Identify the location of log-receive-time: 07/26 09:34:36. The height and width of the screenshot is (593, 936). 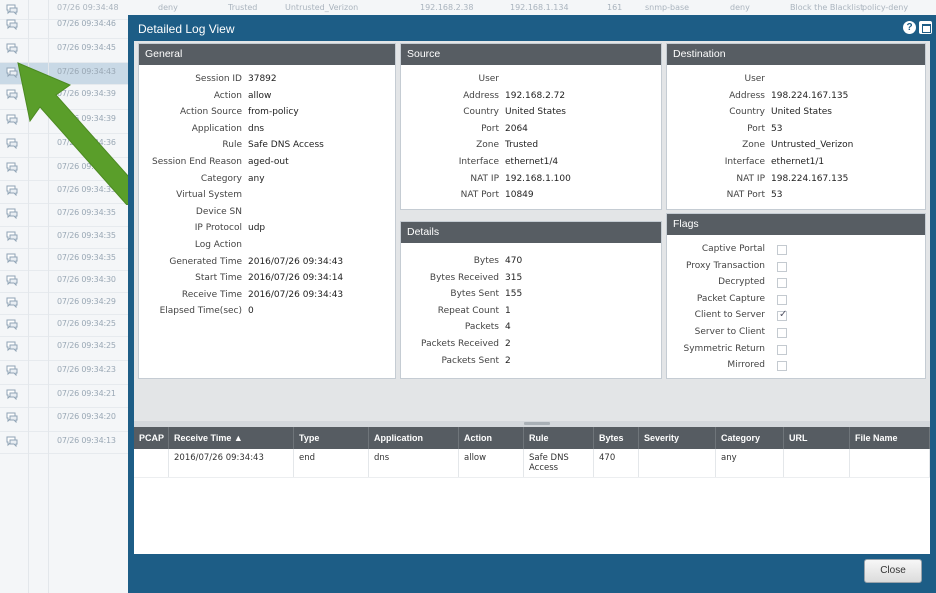
(86, 166).